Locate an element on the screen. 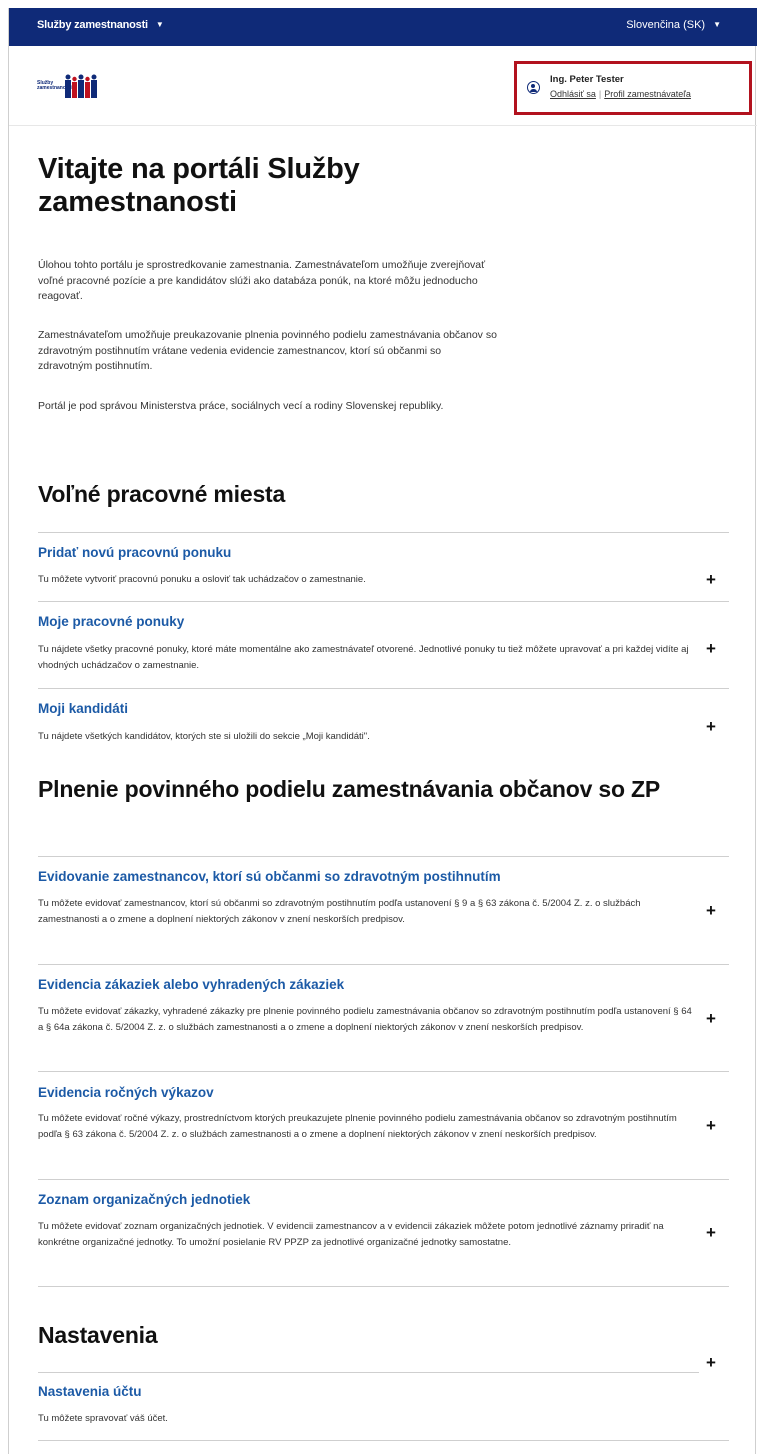 The image size is (758, 1454). logo-text: Služby zamestnanosti is located at coordinates (54, 85).